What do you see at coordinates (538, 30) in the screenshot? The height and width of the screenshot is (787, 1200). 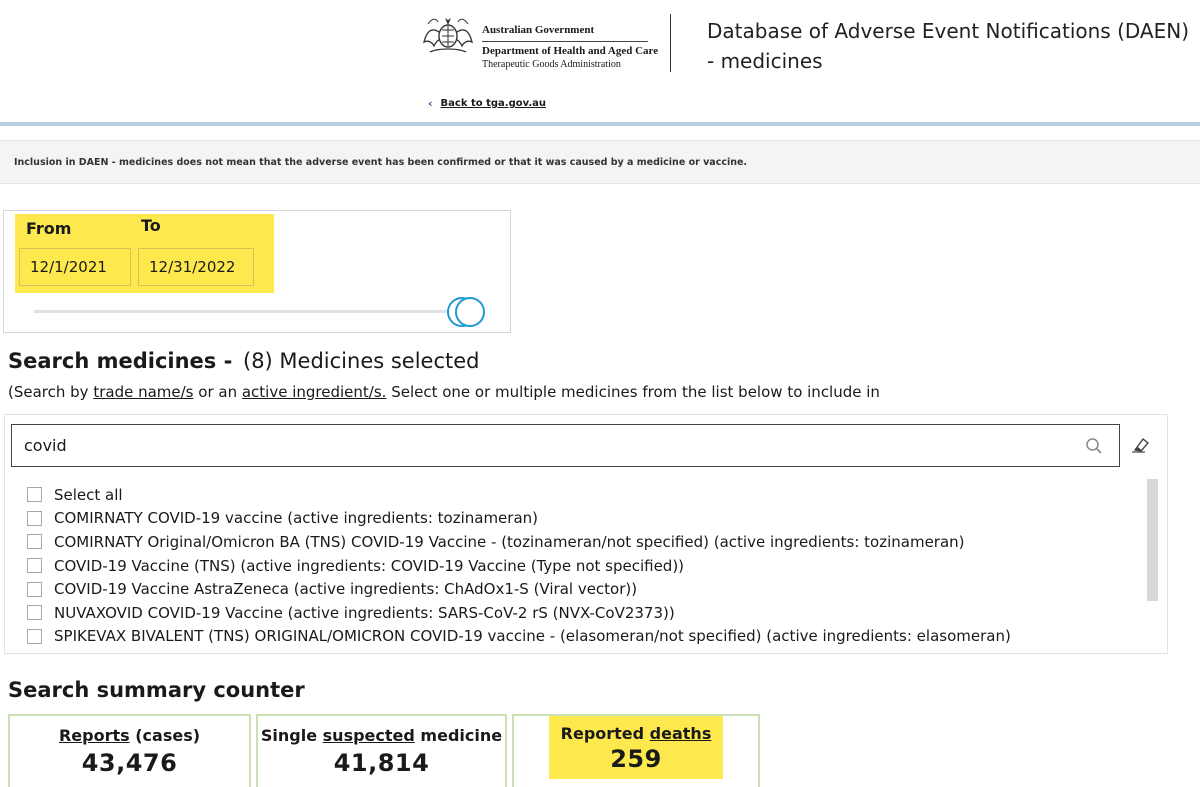 I see `gov-line-1: Australian Government` at bounding box center [538, 30].